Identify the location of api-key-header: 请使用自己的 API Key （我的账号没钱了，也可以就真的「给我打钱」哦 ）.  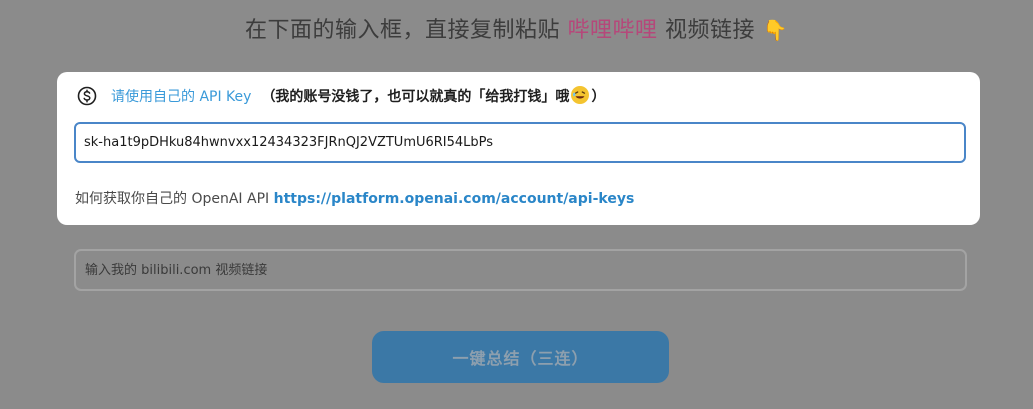
(341, 96).